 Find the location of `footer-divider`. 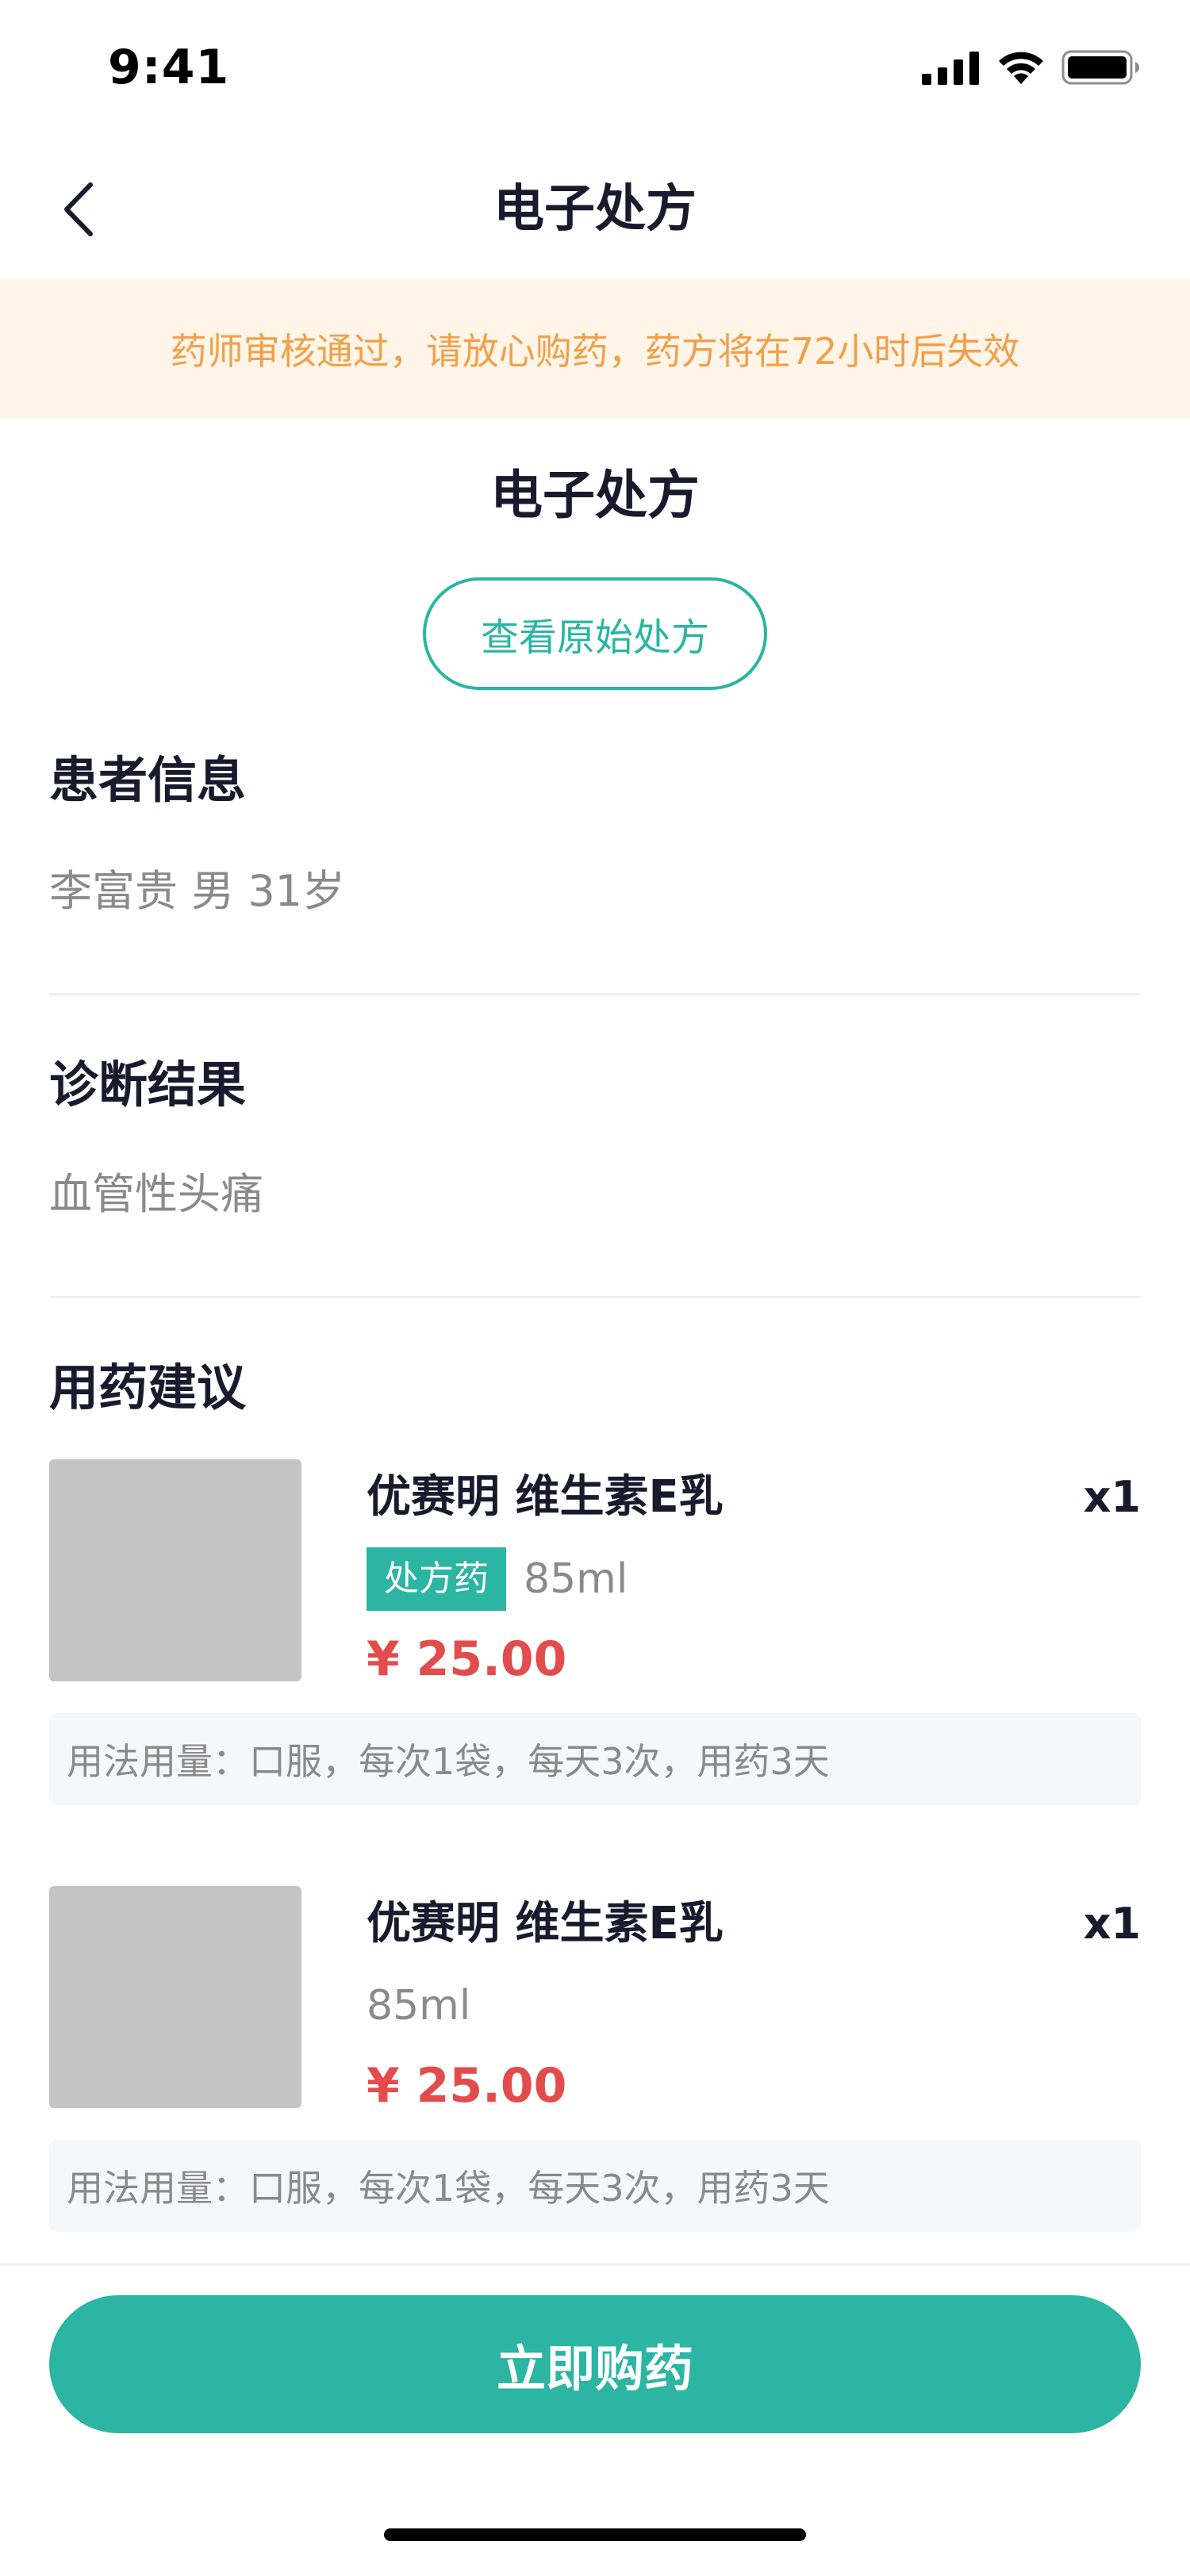

footer-divider is located at coordinates (595, 2265).